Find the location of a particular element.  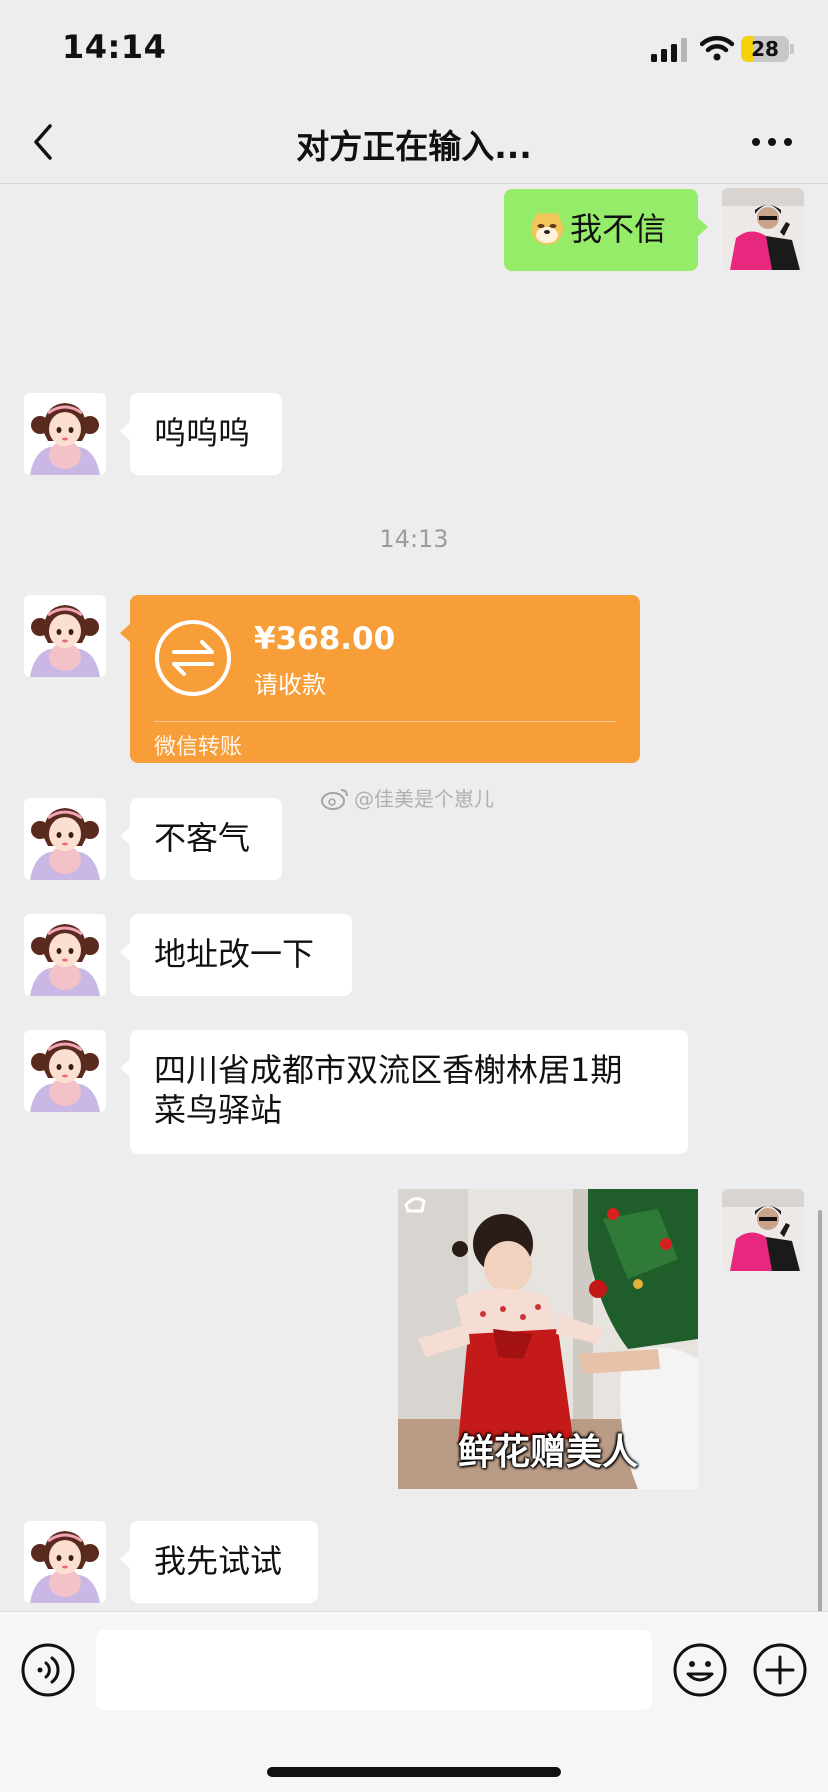

transfer-arrows-icon is located at coordinates (193, 658).